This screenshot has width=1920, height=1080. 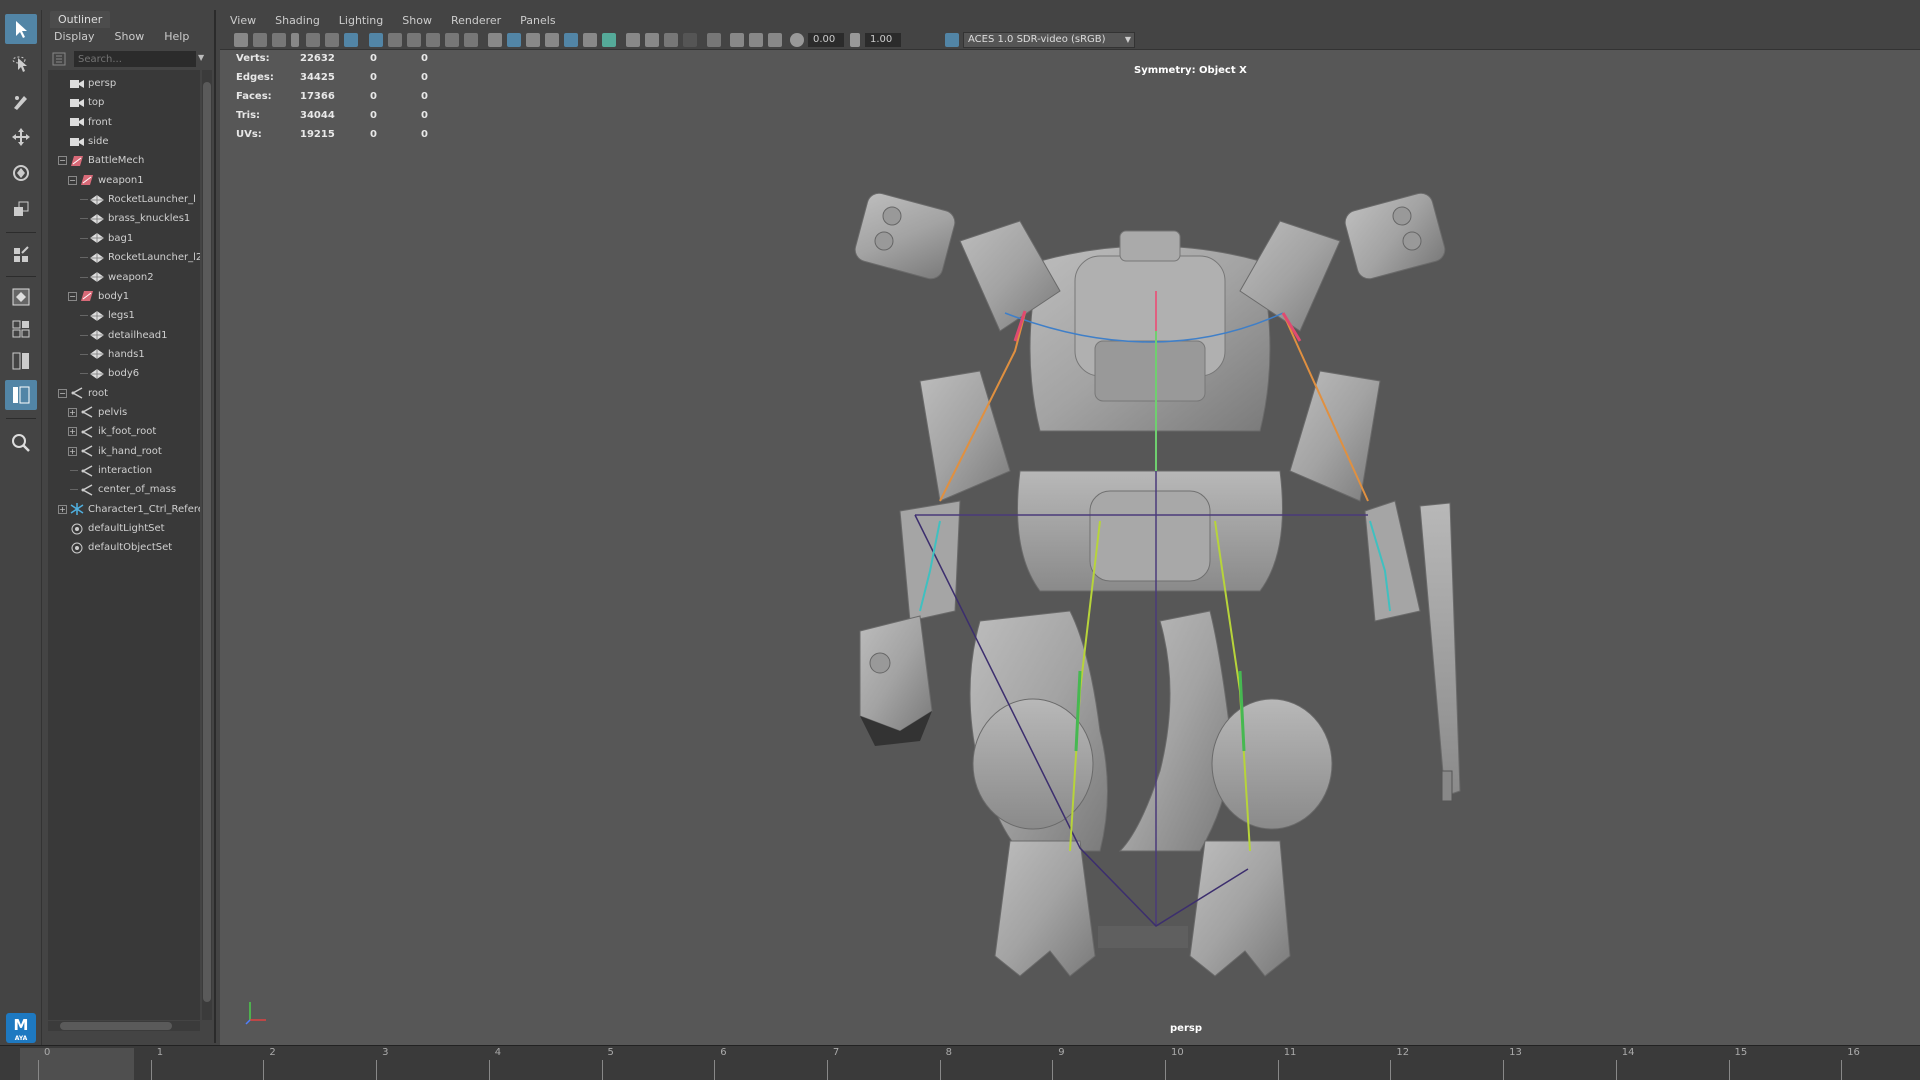 What do you see at coordinates (103, 412) in the screenshot?
I see `outliner-item: pelvis` at bounding box center [103, 412].